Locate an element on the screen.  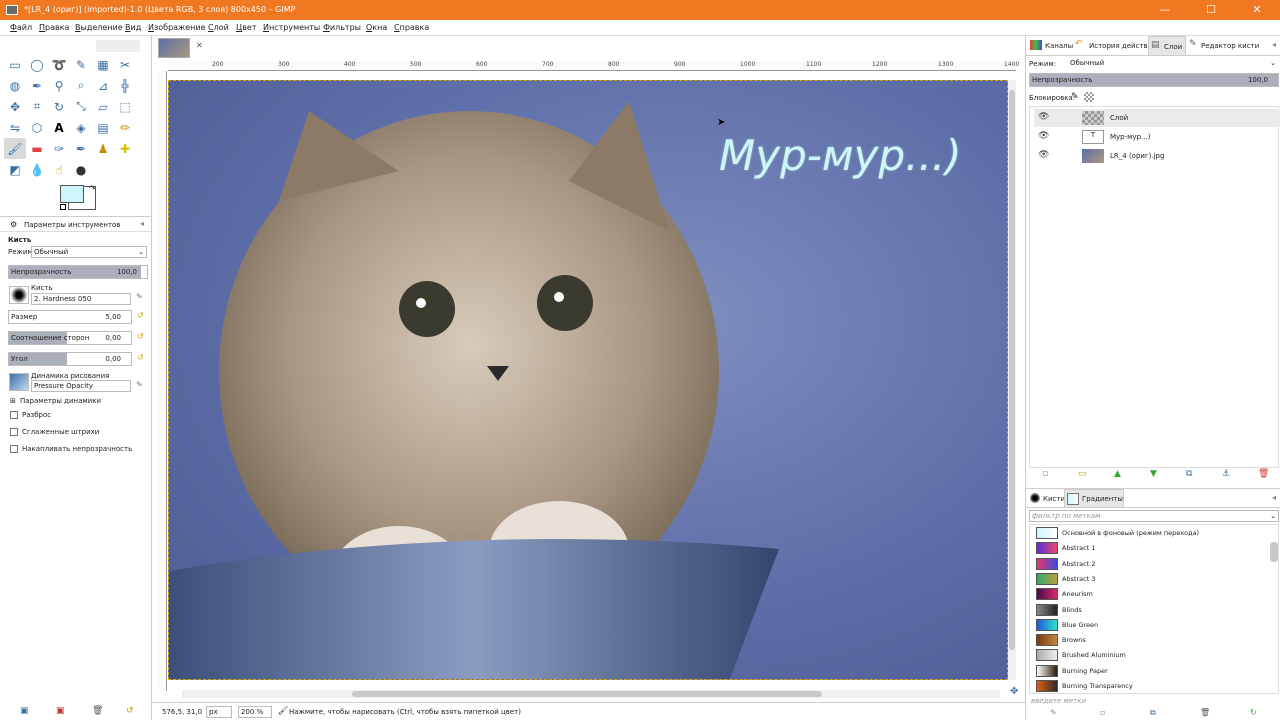
edit-brush-icon: ✎ is located at coordinates (139, 296).